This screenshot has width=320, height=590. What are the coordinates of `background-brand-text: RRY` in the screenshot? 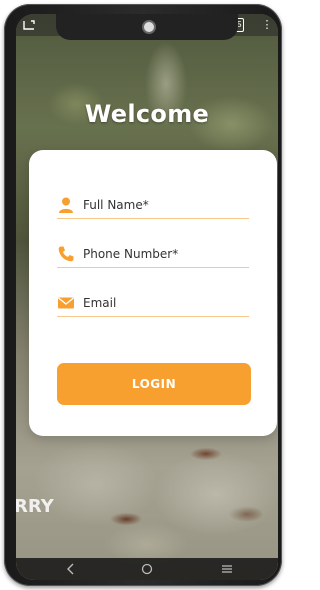 It's located at (35, 506).